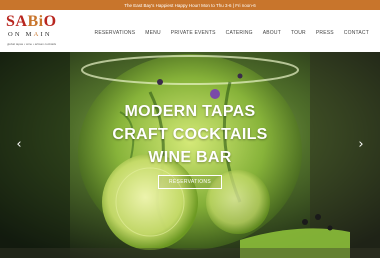  I want to click on nav-about: ABOUT, so click(272, 33).